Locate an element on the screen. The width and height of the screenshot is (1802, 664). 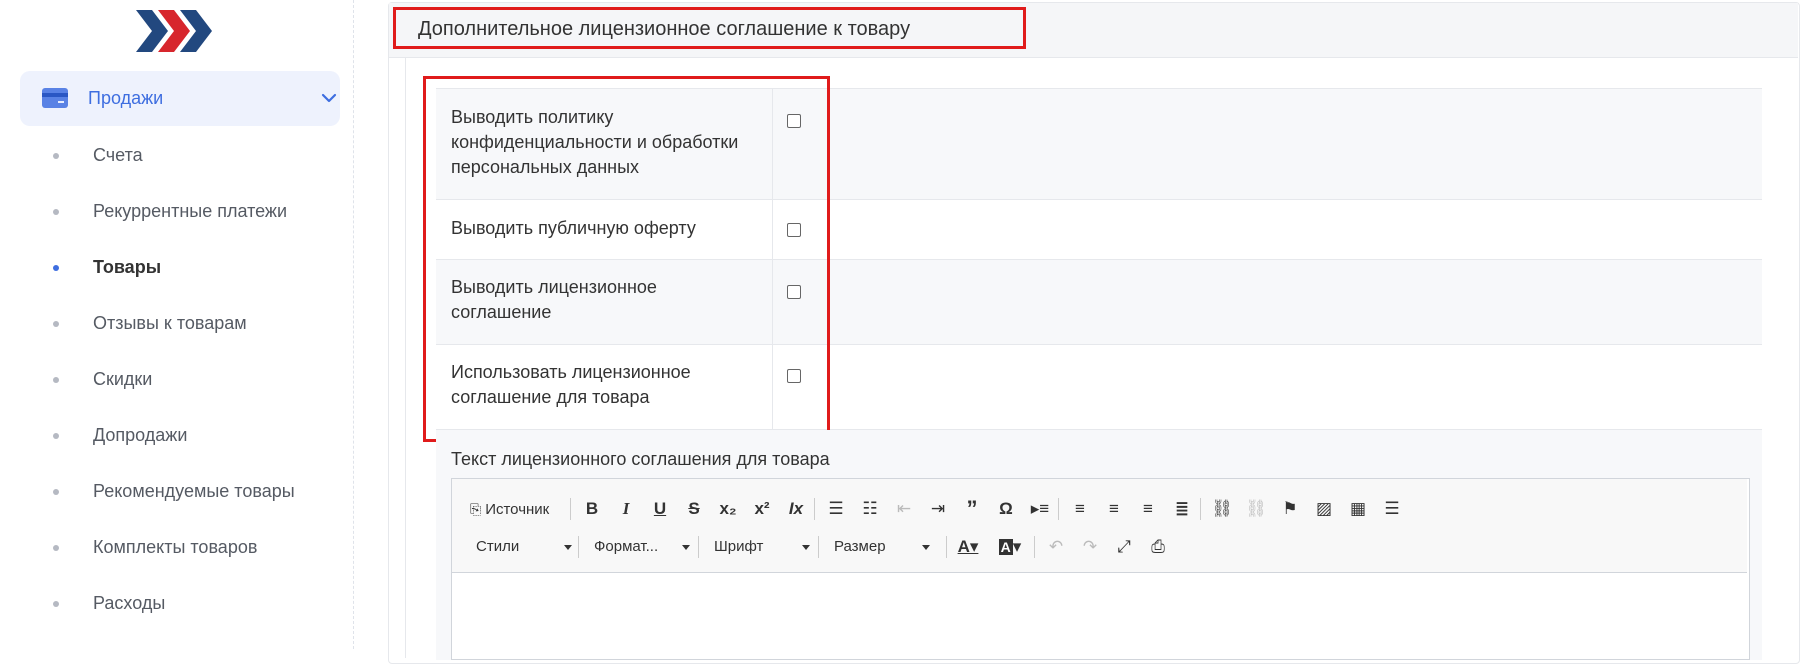
source-button: ⎘ Источник is located at coordinates (509, 509).